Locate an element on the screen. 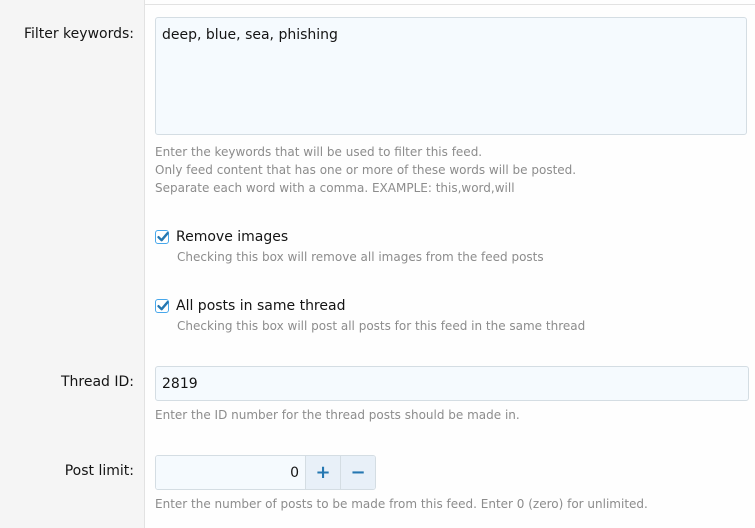  filter-keywords-label: Filter keywords: is located at coordinates (78, 34).